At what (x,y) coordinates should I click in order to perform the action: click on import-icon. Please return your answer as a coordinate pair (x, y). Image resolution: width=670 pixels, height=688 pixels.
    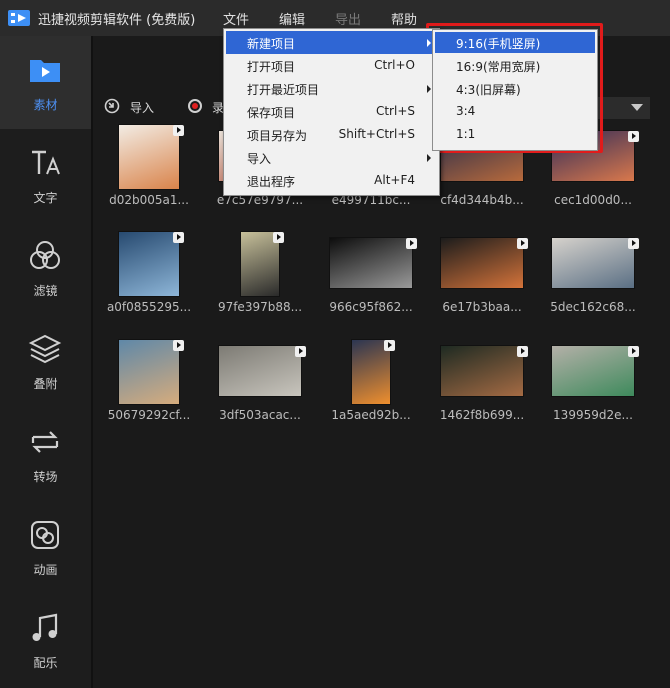
    Looking at the image, I should click on (112, 106).